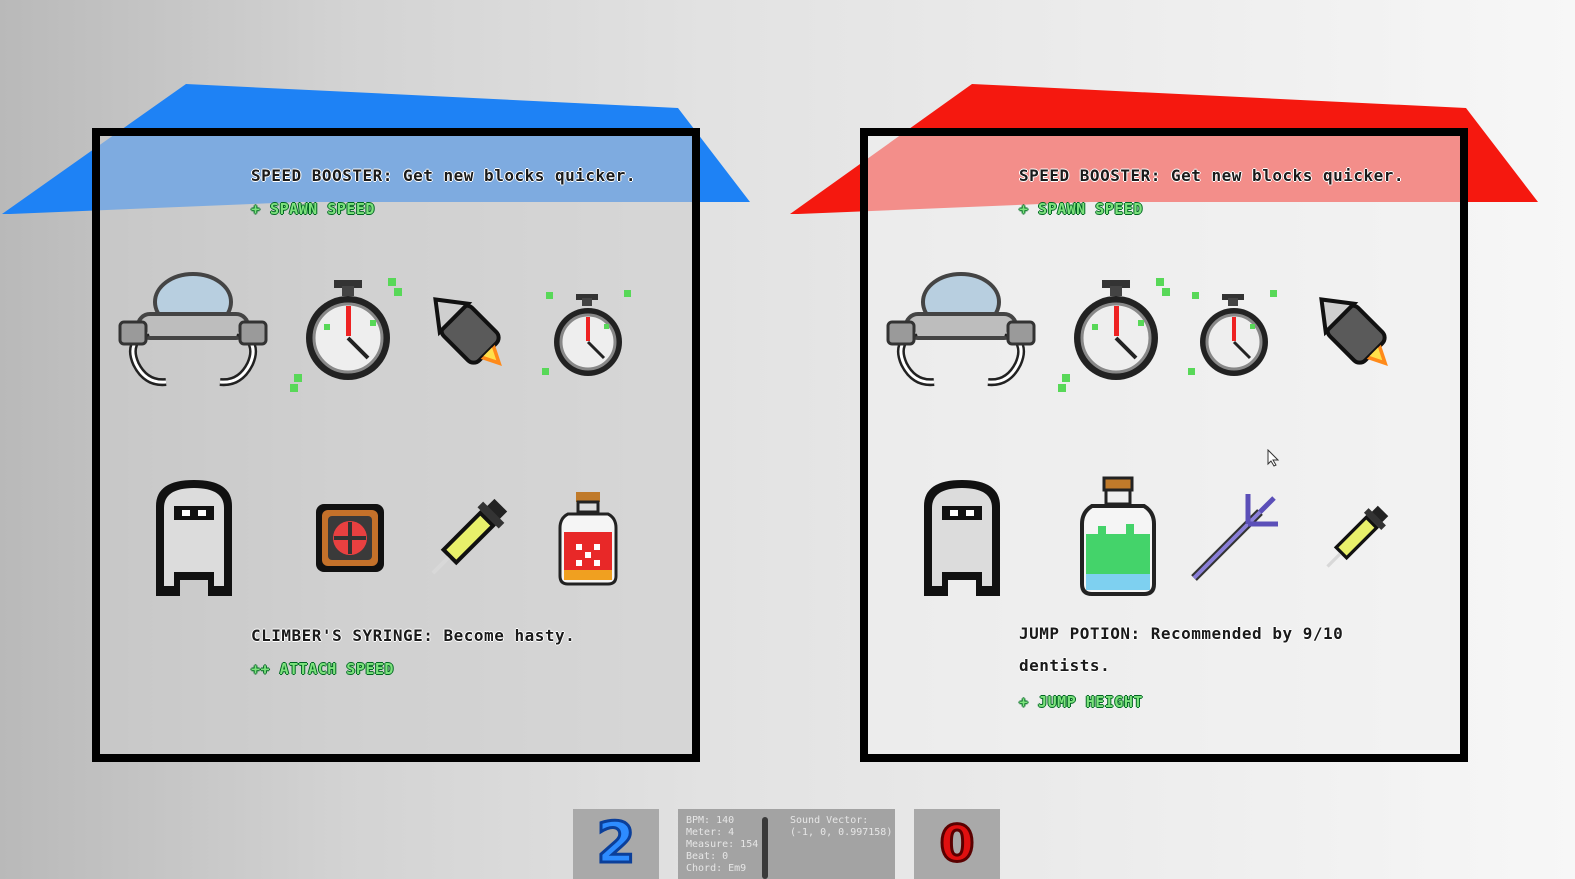  What do you see at coordinates (413, 635) in the screenshot?
I see `bottom-item-name: CLIMBER'S SYRINGE: Become hasty.` at bounding box center [413, 635].